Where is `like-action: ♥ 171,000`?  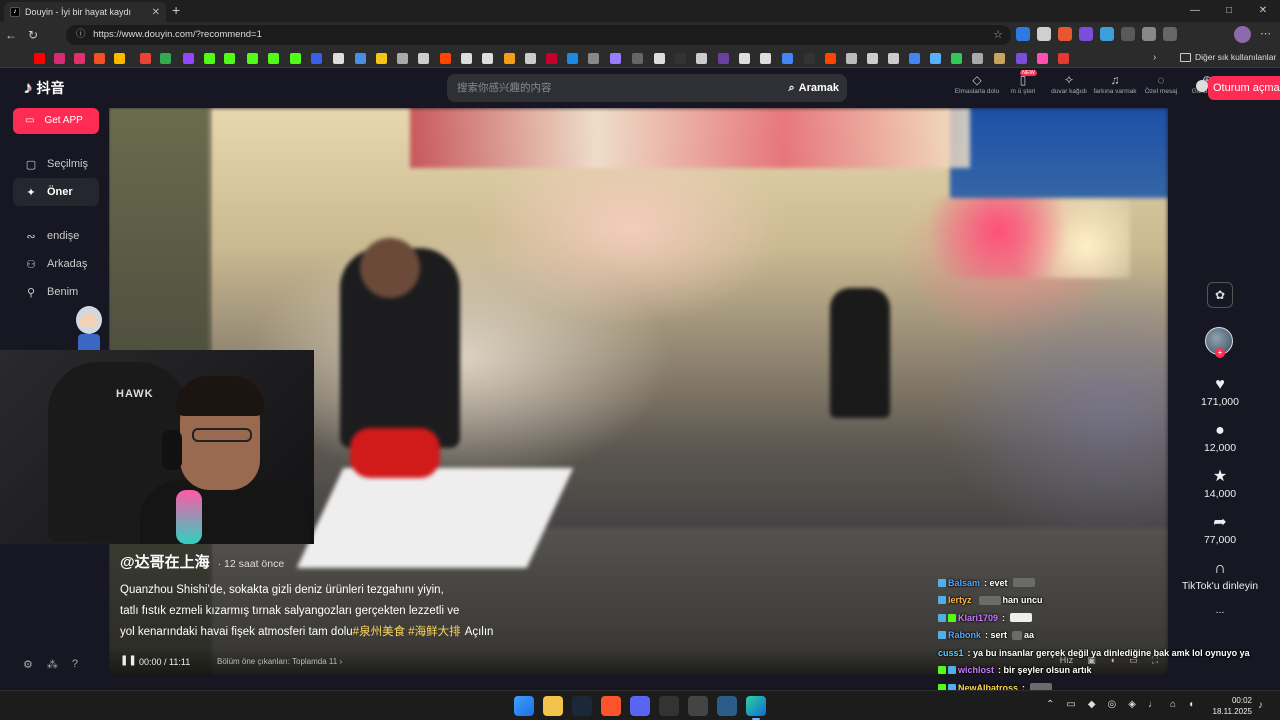 like-action: ♥ 171,000 is located at coordinates (1220, 391).